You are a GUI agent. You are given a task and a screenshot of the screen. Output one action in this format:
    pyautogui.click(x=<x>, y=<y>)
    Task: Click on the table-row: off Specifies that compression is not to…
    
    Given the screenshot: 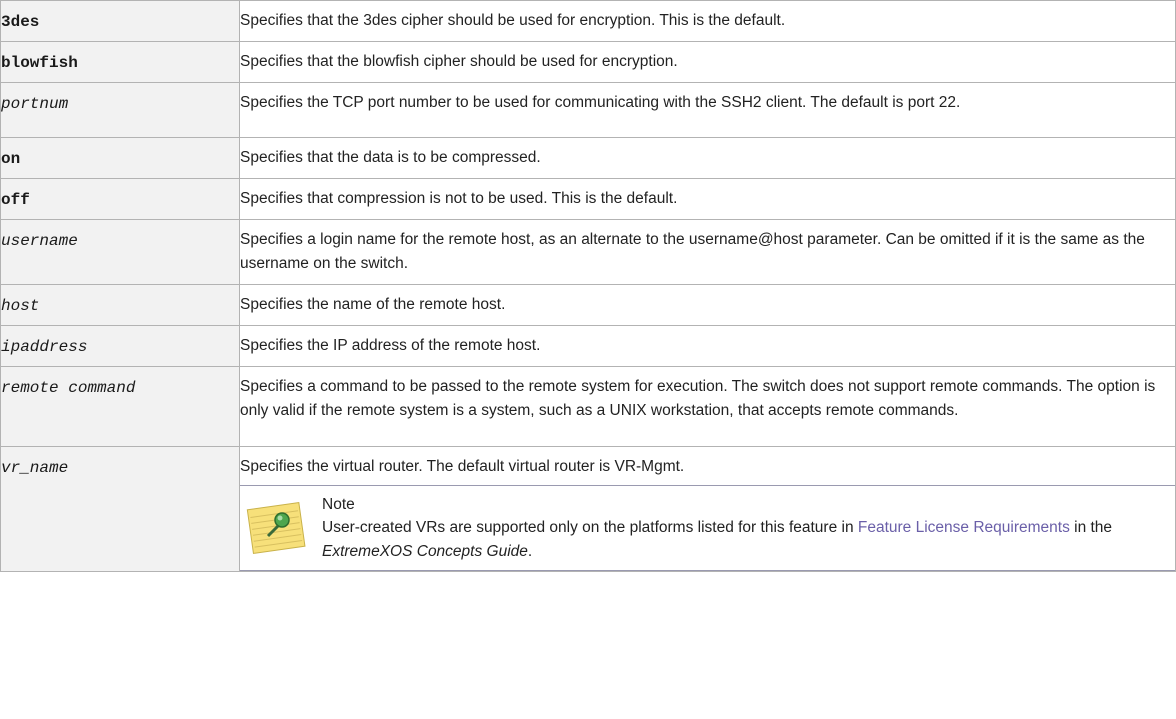 What is the action you would take?
    pyautogui.click(x=588, y=199)
    